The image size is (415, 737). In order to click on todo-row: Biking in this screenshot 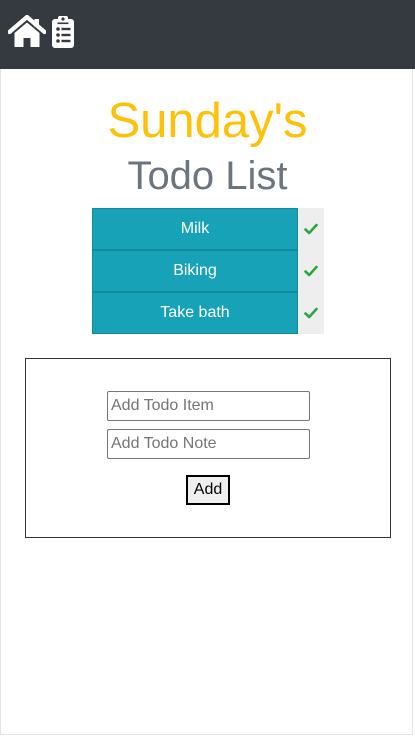, I will do `click(208, 271)`.